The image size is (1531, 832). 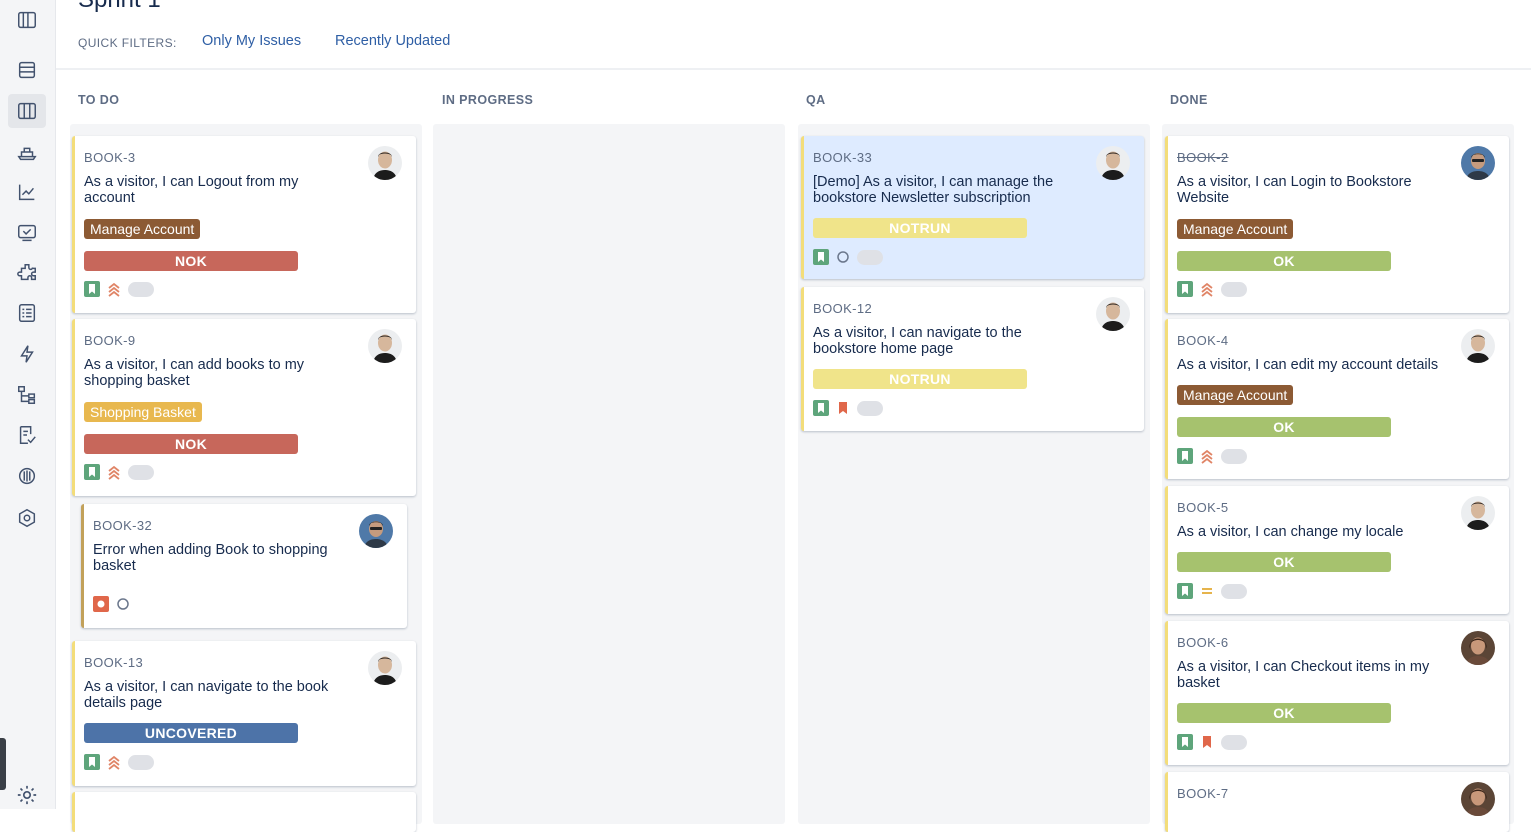 What do you see at coordinates (244, 812) in the screenshot?
I see `issue-card-partial` at bounding box center [244, 812].